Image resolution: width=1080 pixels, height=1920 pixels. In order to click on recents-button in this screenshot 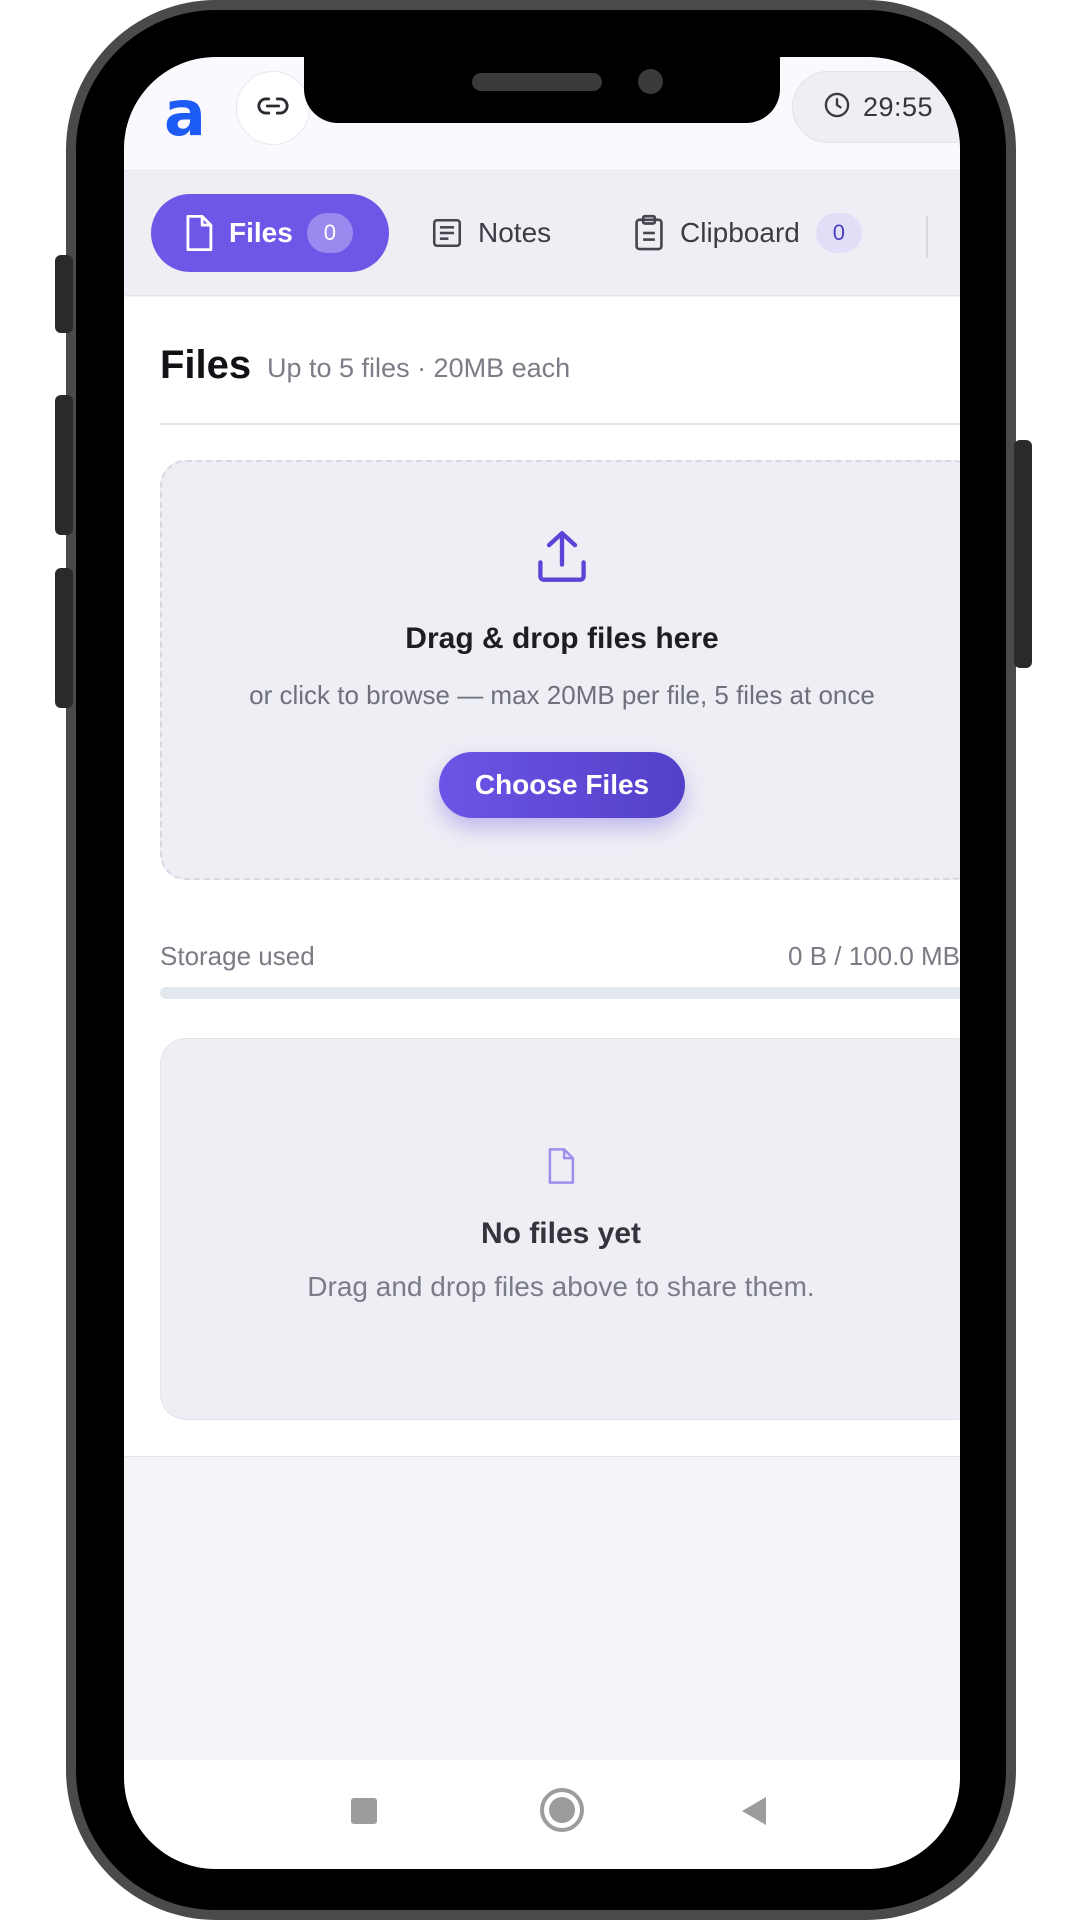, I will do `click(364, 1811)`.